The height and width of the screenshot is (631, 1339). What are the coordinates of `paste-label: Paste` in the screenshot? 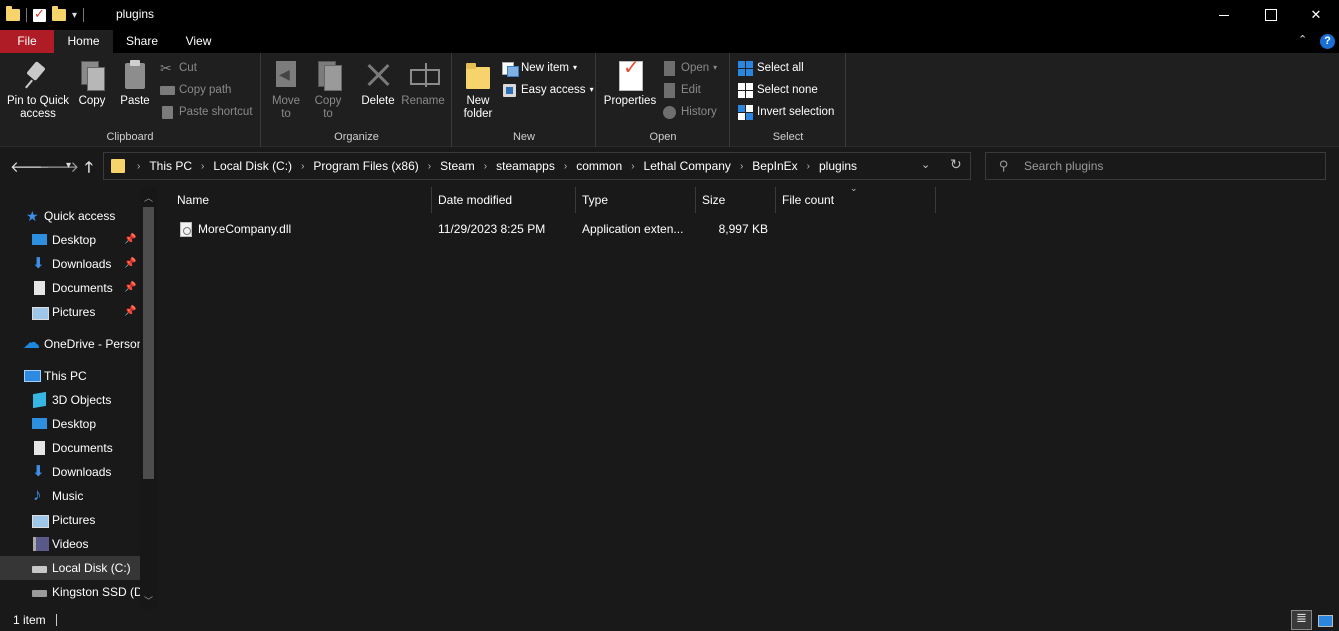 It's located at (135, 101).